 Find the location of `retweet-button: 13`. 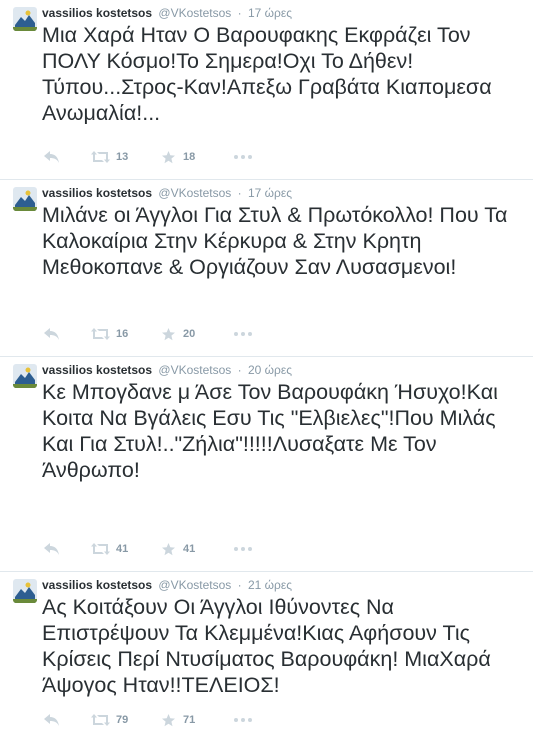

retweet-button: 13 is located at coordinates (109, 157).